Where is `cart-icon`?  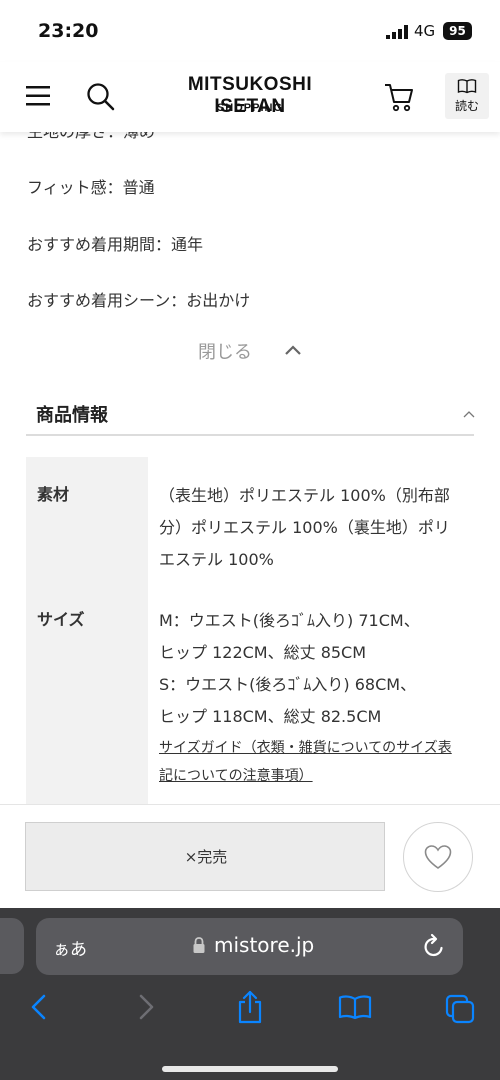 cart-icon is located at coordinates (399, 97).